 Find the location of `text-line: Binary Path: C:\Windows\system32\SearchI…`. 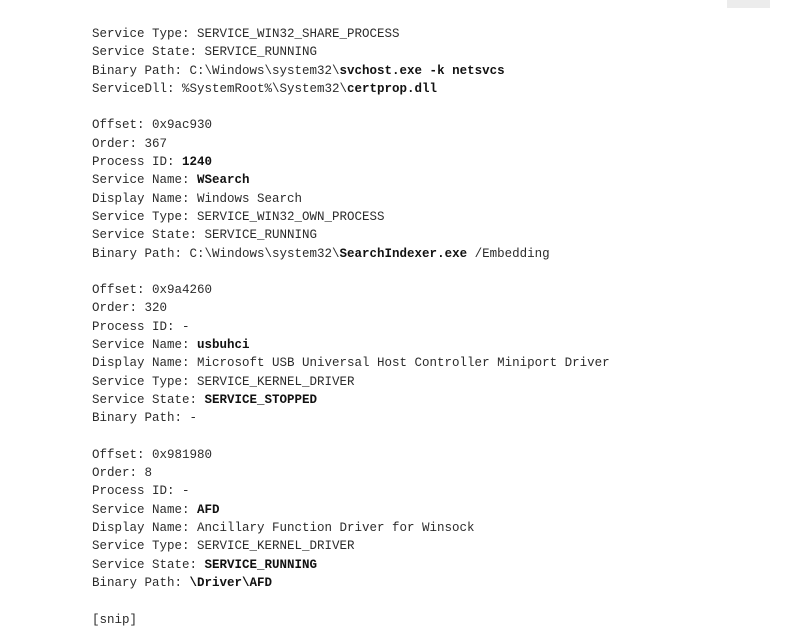

text-line: Binary Path: C:\Windows\system32\SearchI… is located at coordinates (351, 254).